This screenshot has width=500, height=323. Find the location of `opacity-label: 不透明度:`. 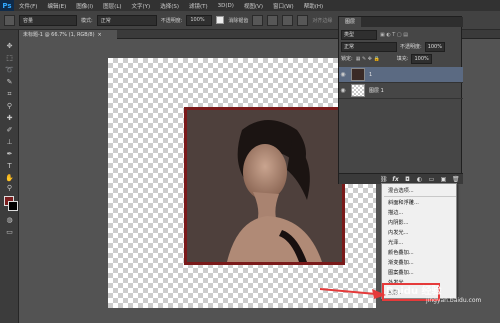

opacity-label: 不透明度: is located at coordinates (171, 20).